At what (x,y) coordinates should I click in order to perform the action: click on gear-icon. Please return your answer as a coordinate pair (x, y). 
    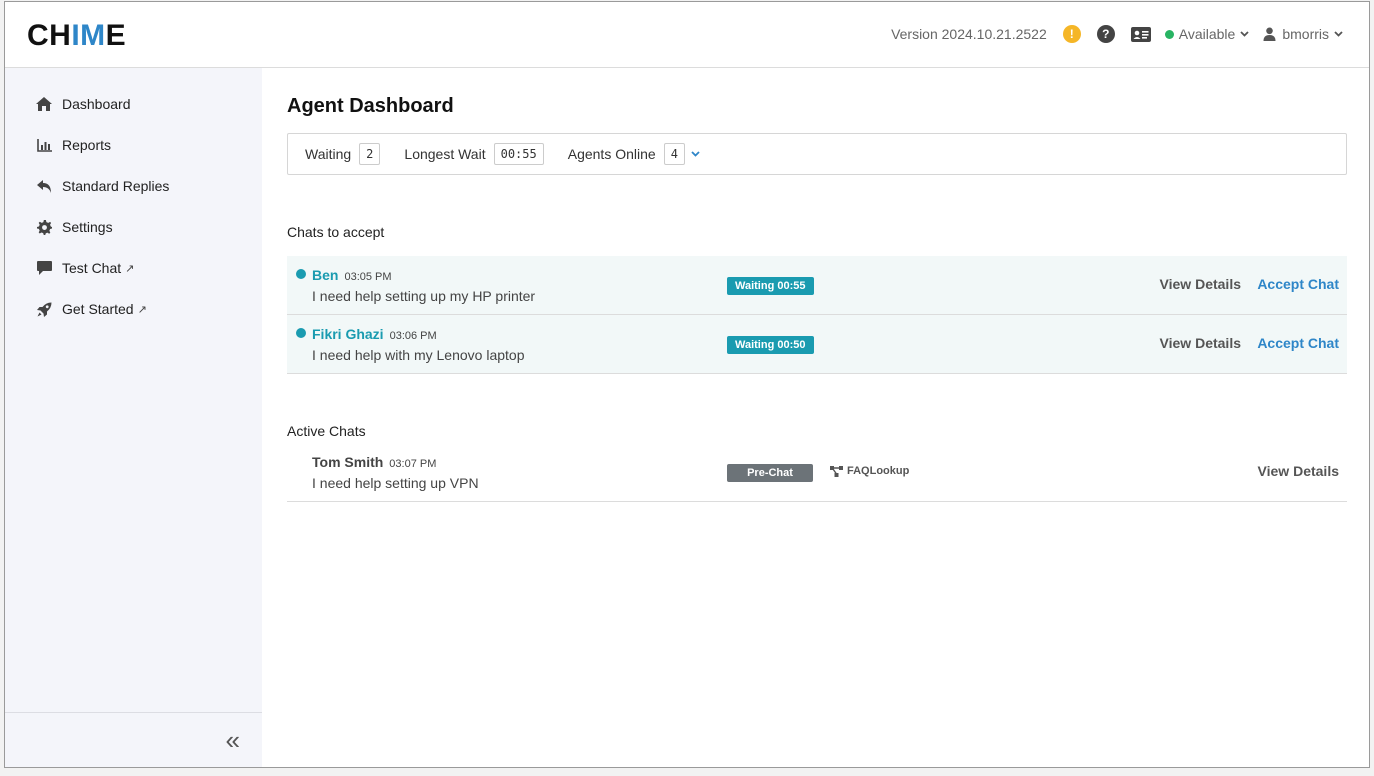
    Looking at the image, I should click on (44, 227).